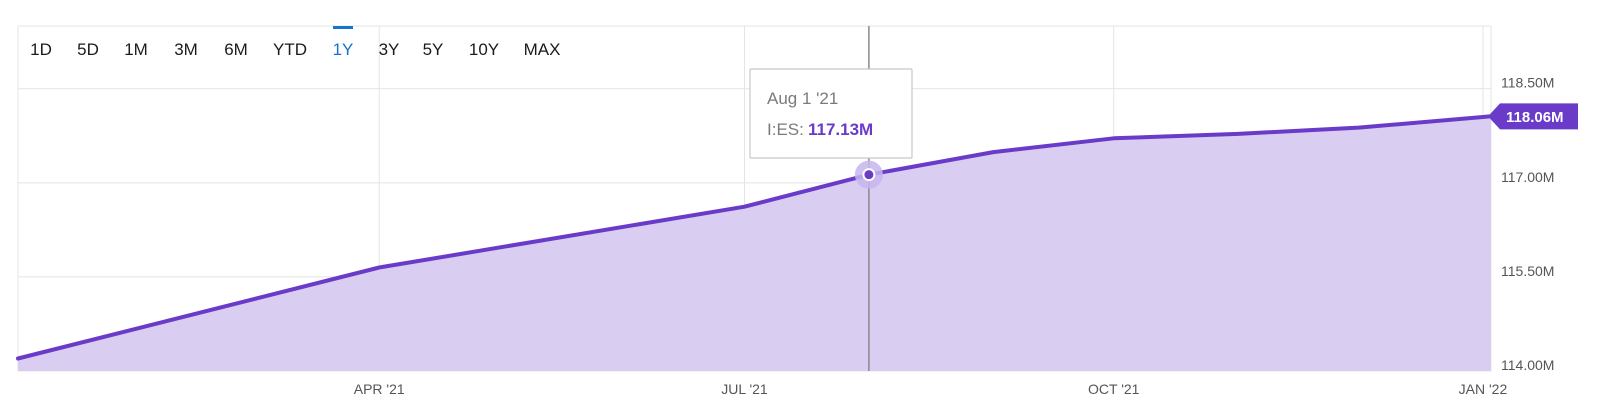 This screenshot has height=411, width=1600. I want to click on range-button-6m: 6M, so click(236, 49).